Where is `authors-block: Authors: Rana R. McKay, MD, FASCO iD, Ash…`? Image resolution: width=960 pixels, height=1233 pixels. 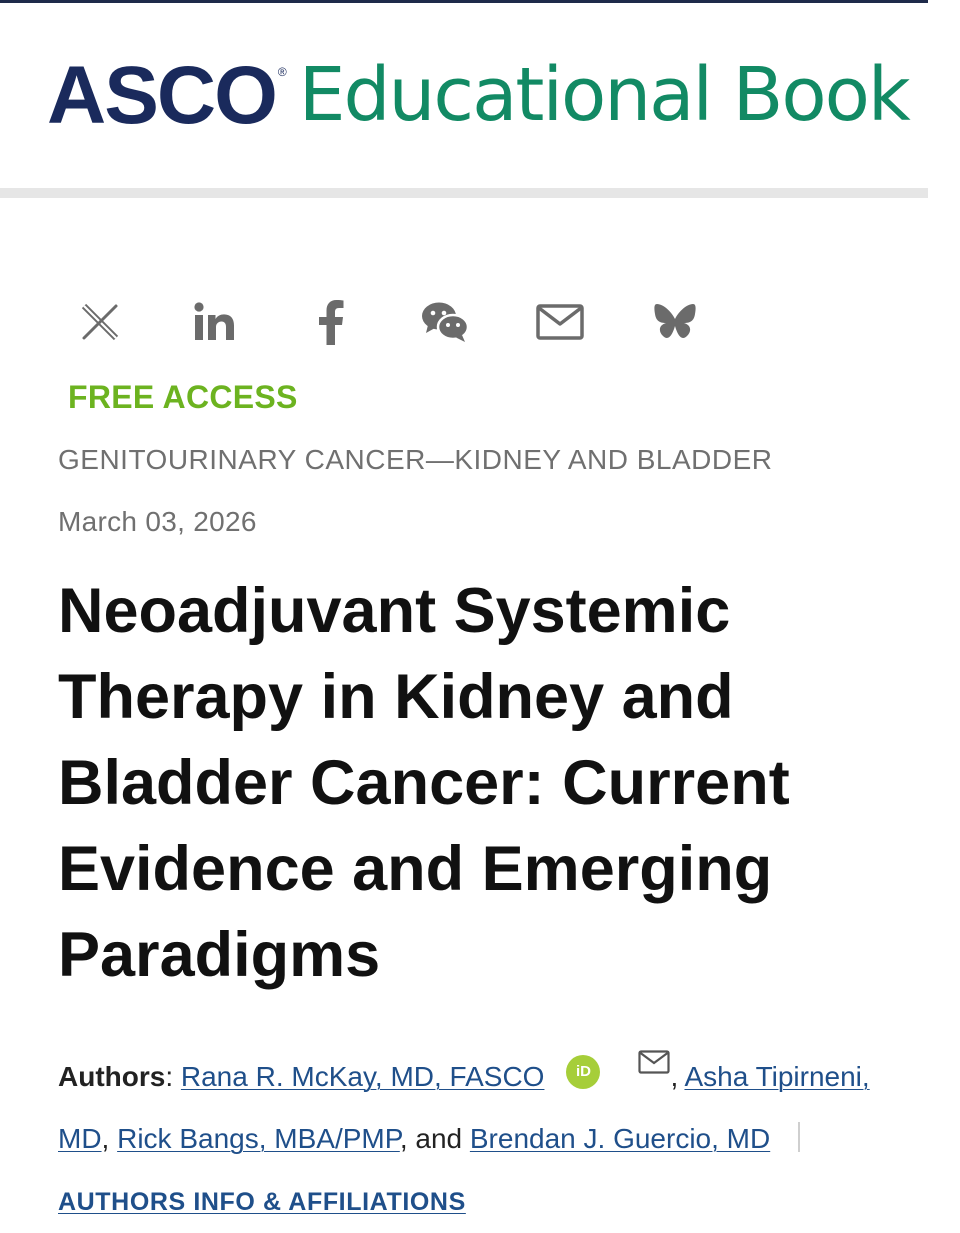
authors-block: Authors: Rana R. McKay, MD, FASCO iD, Ash… is located at coordinates (488, 1133).